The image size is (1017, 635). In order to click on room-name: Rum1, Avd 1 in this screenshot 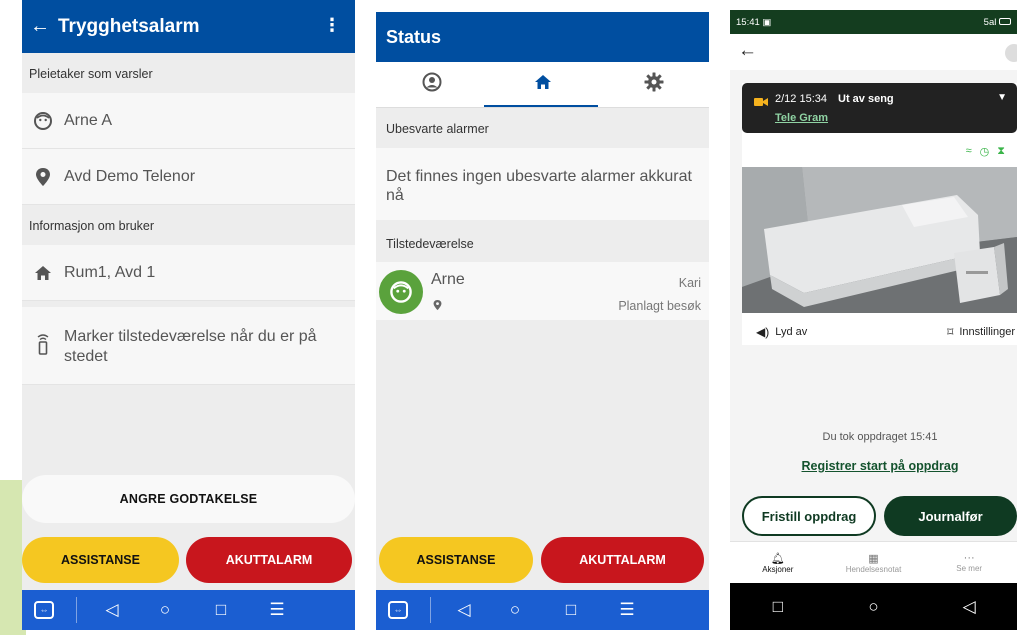, I will do `click(110, 272)`.